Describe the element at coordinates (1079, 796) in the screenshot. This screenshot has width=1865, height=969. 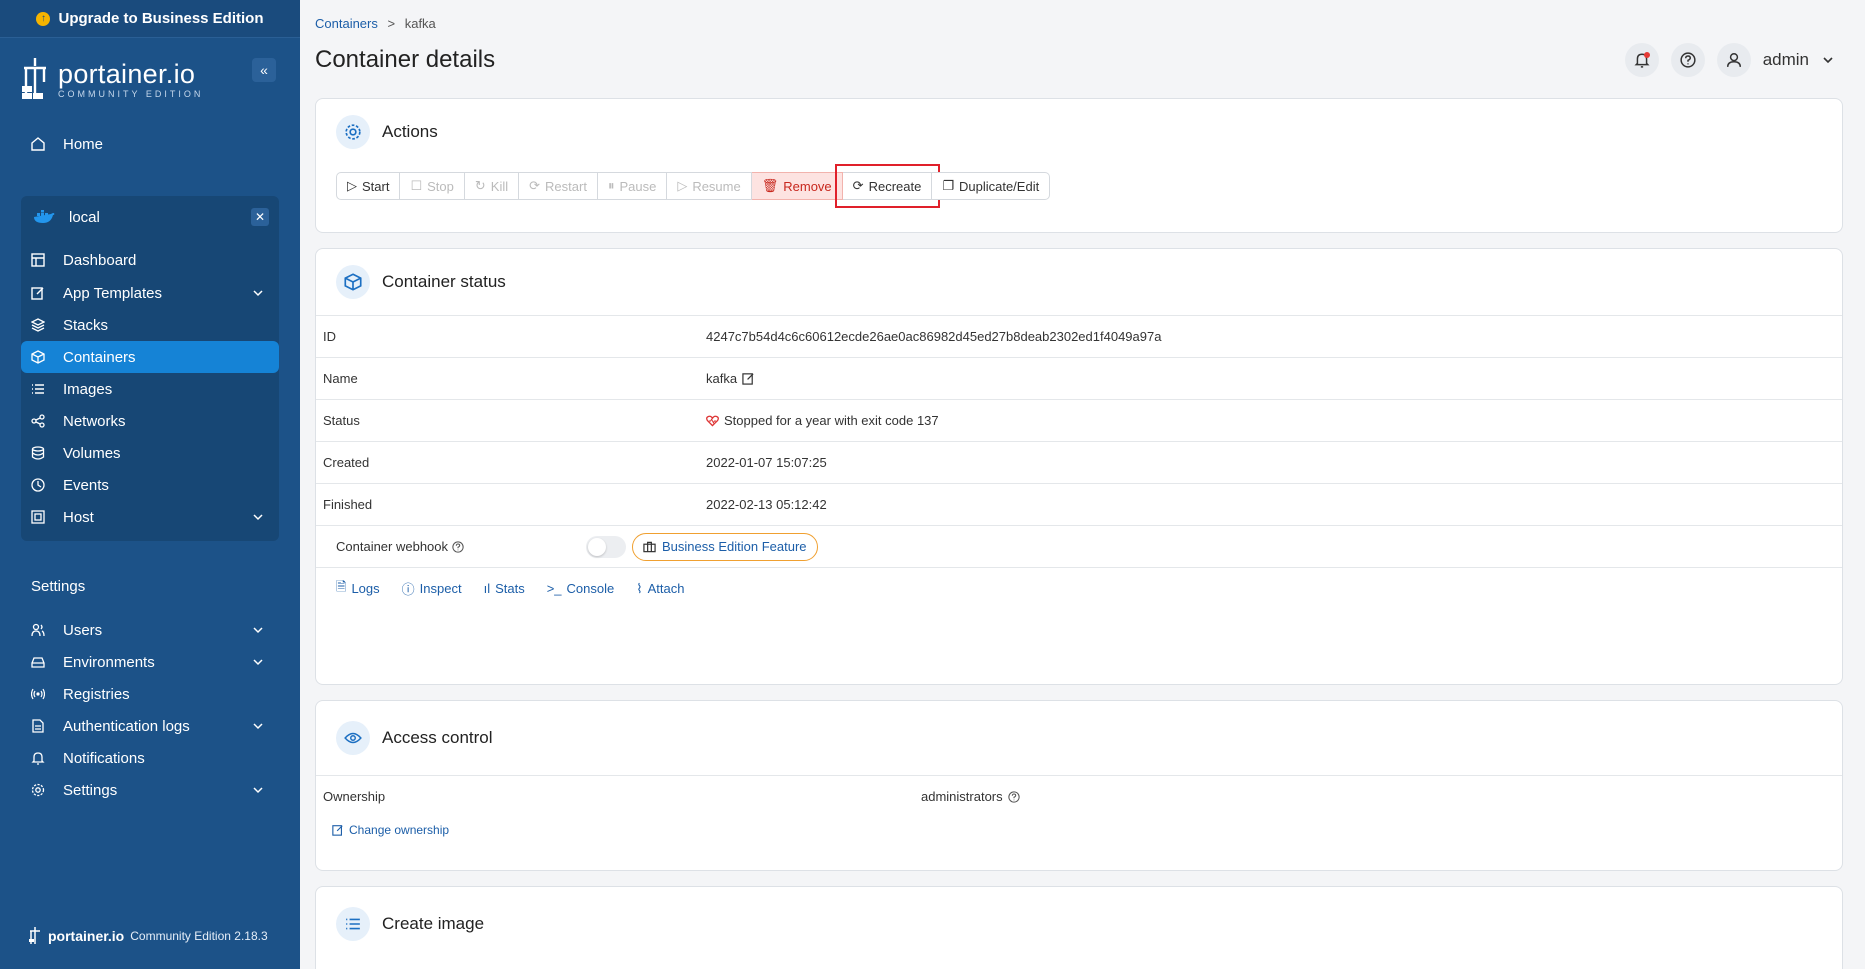
I see `ownership-row: Ownership administrators` at that location.